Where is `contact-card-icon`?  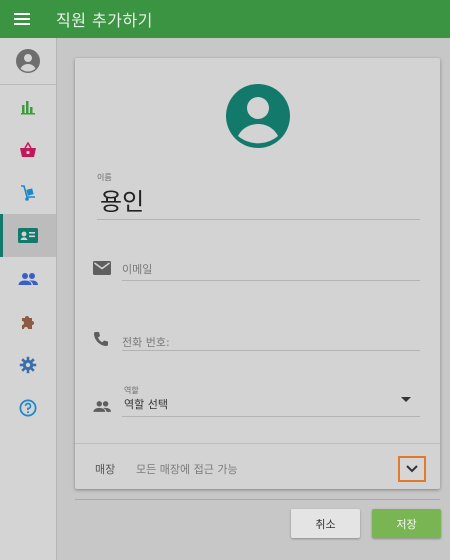
contact-card-icon is located at coordinates (28, 235).